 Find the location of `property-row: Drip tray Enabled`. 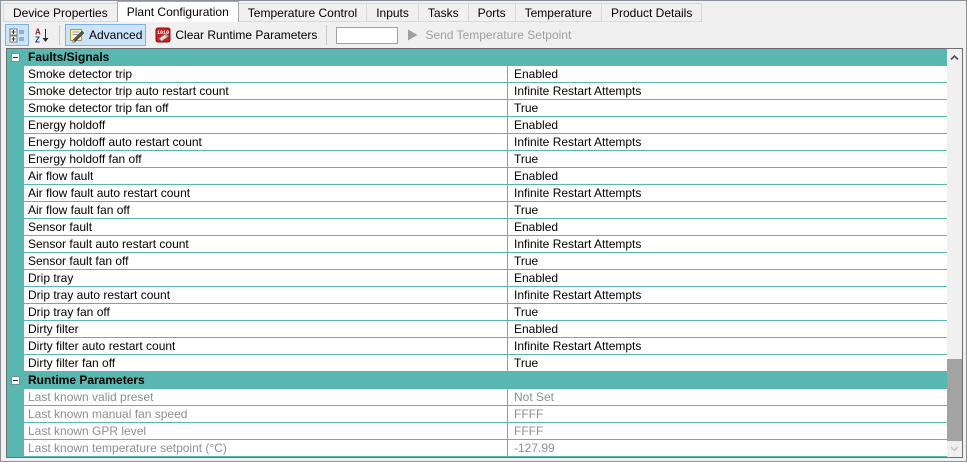

property-row: Drip tray Enabled is located at coordinates (477, 278).